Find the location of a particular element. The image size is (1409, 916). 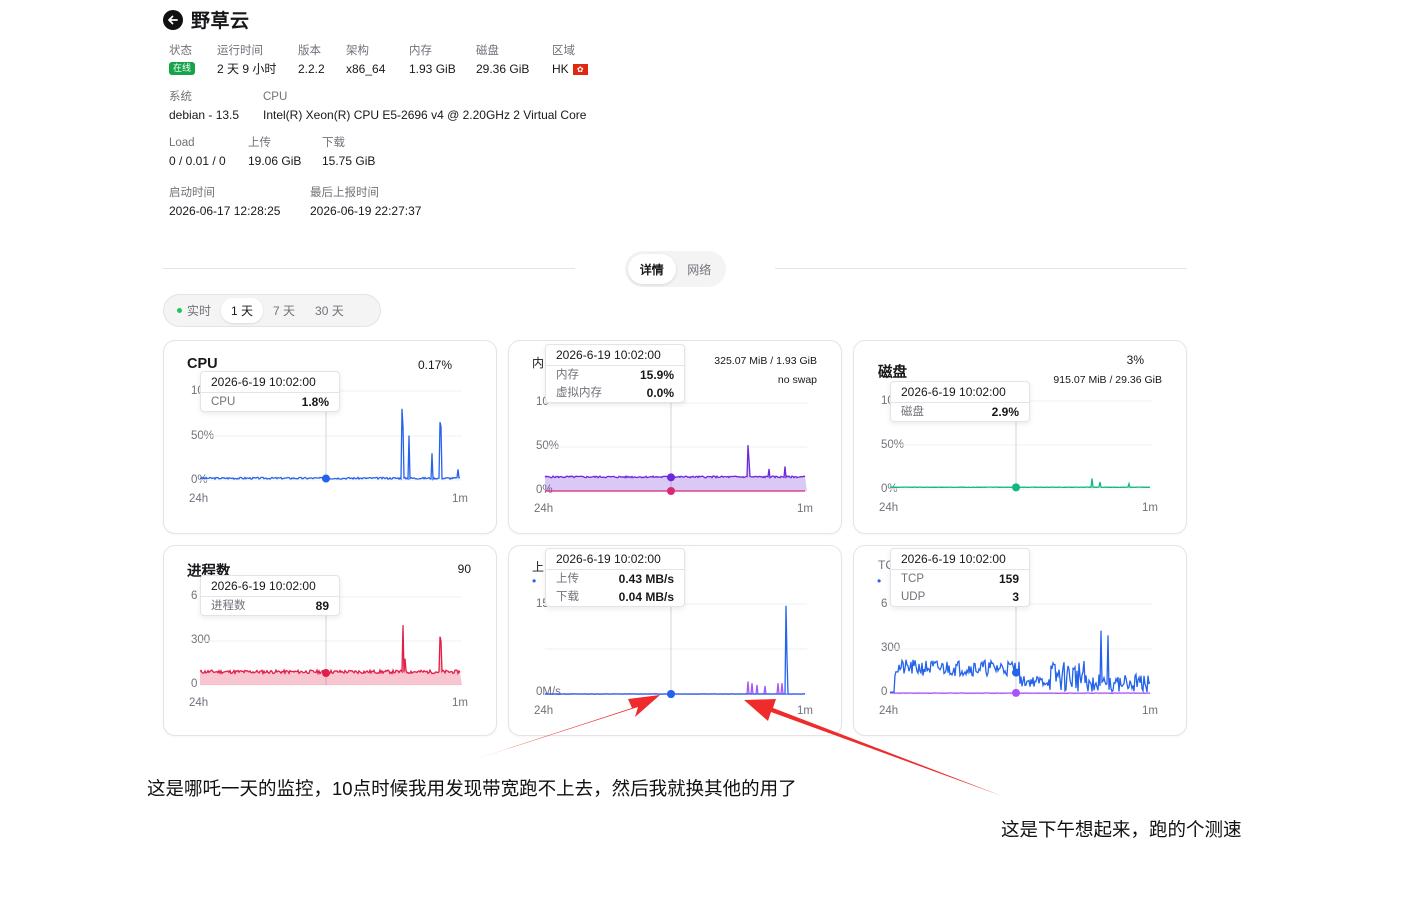

info-download: 下载 15.75 GiB is located at coordinates (349, 152).